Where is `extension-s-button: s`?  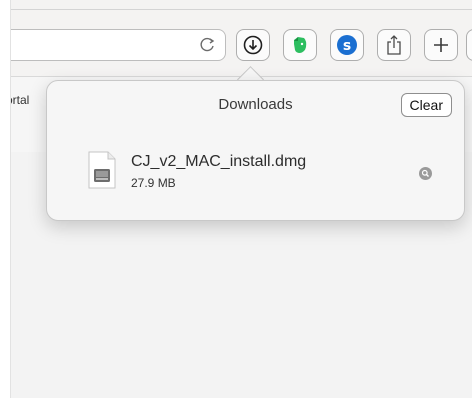 extension-s-button: s is located at coordinates (347, 45).